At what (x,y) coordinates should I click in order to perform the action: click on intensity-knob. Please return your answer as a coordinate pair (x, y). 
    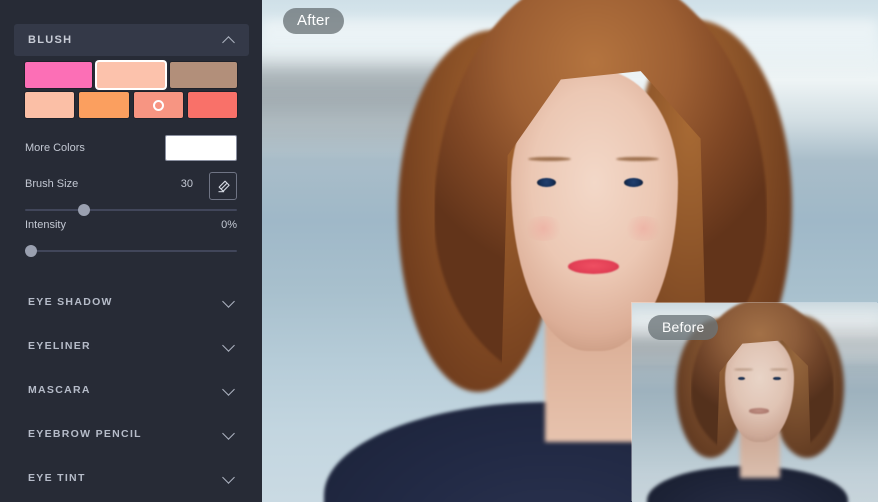
    Looking at the image, I should click on (31, 251).